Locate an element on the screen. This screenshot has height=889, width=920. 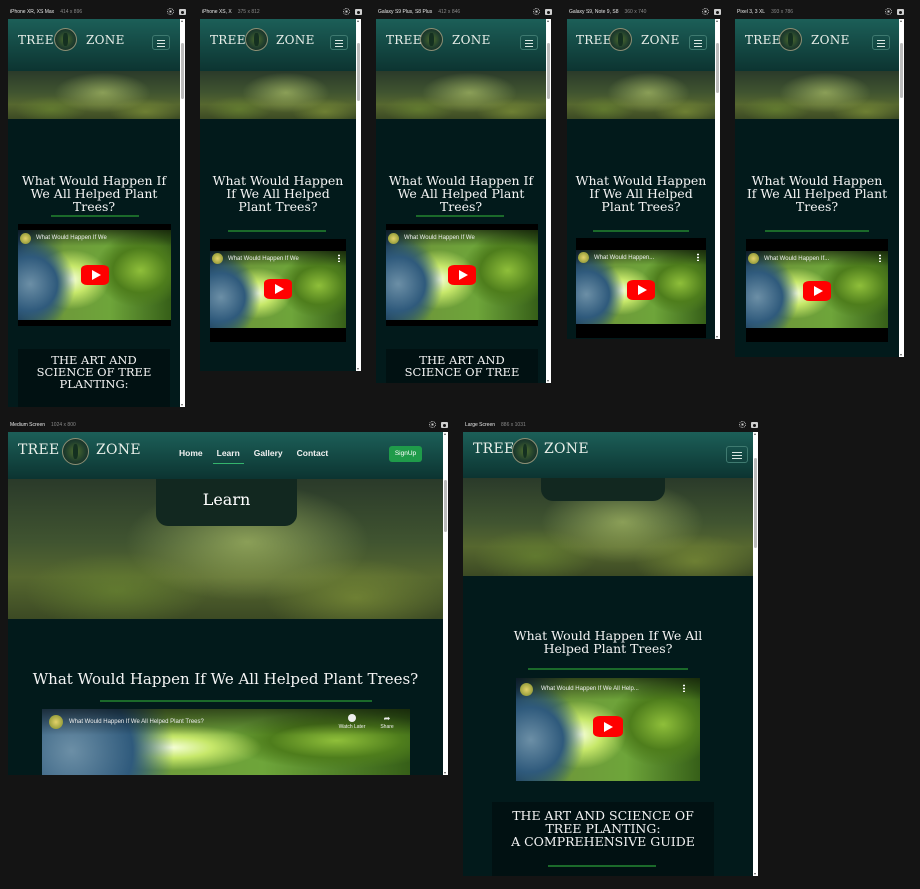
main-nav: Home Learn Gallery Contact is located at coordinates (254, 456).